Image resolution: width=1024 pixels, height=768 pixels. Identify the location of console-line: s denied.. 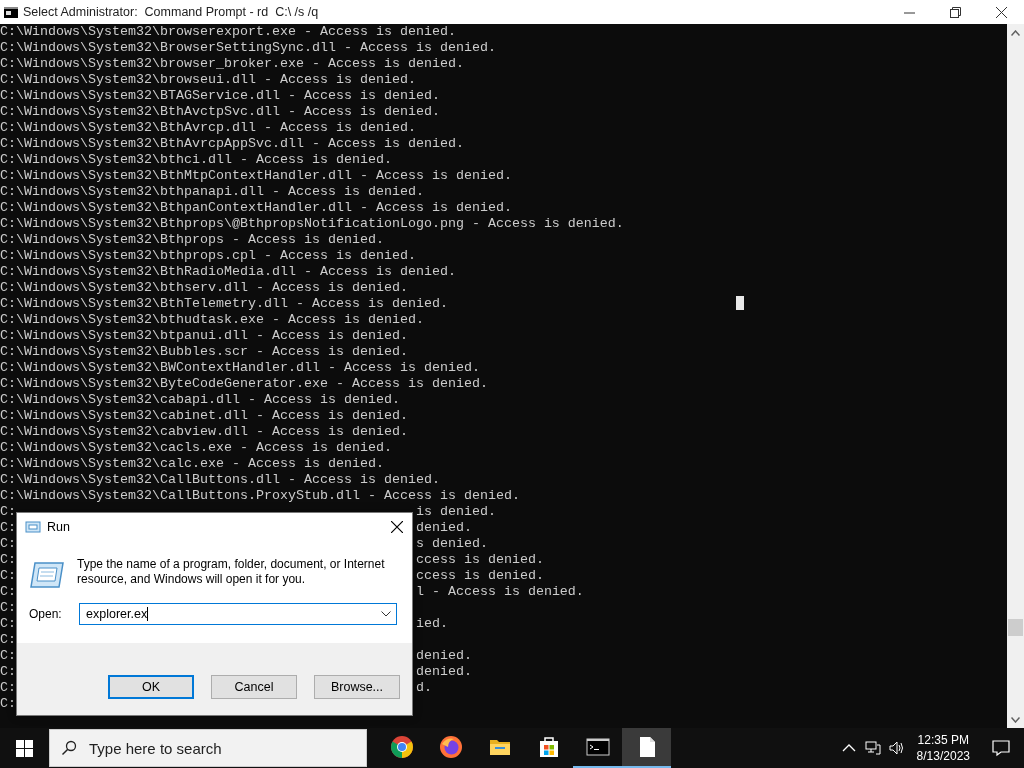
(451, 544).